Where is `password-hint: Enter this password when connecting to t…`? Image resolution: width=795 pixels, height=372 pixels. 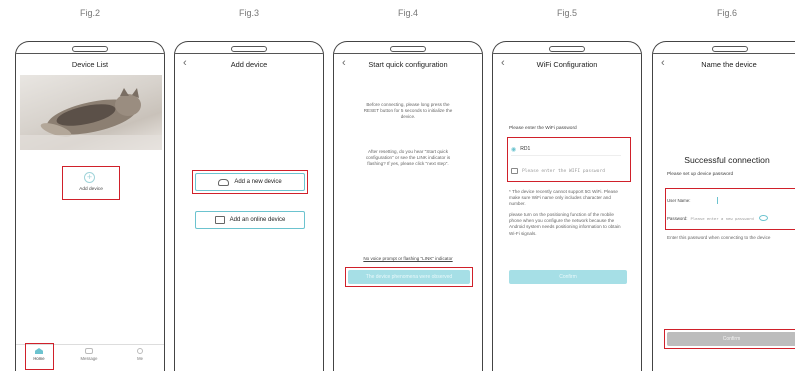 password-hint: Enter this password when connecting to t… is located at coordinates (719, 237).